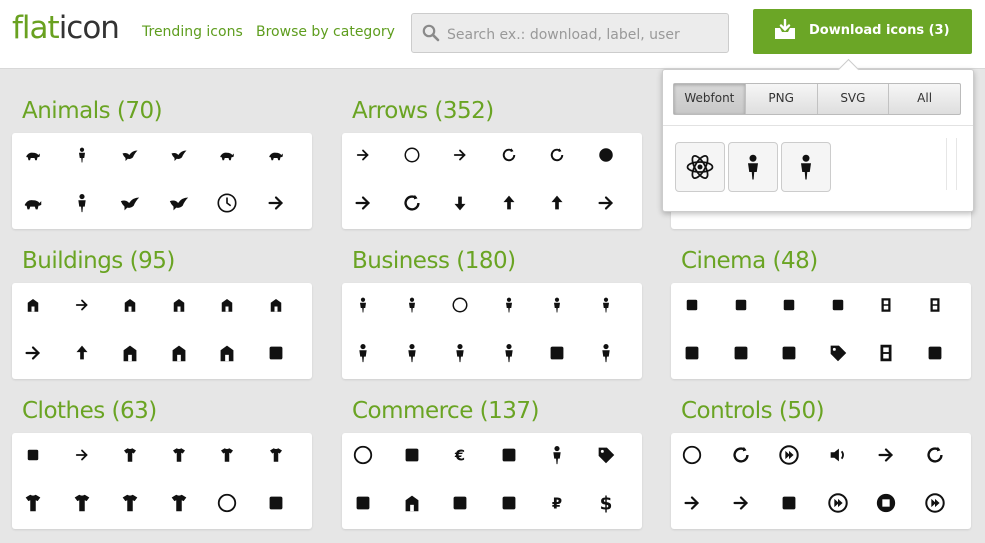 This screenshot has height=543, width=985. Describe the element at coordinates (886, 503) in the screenshot. I see `stop-icon` at that location.